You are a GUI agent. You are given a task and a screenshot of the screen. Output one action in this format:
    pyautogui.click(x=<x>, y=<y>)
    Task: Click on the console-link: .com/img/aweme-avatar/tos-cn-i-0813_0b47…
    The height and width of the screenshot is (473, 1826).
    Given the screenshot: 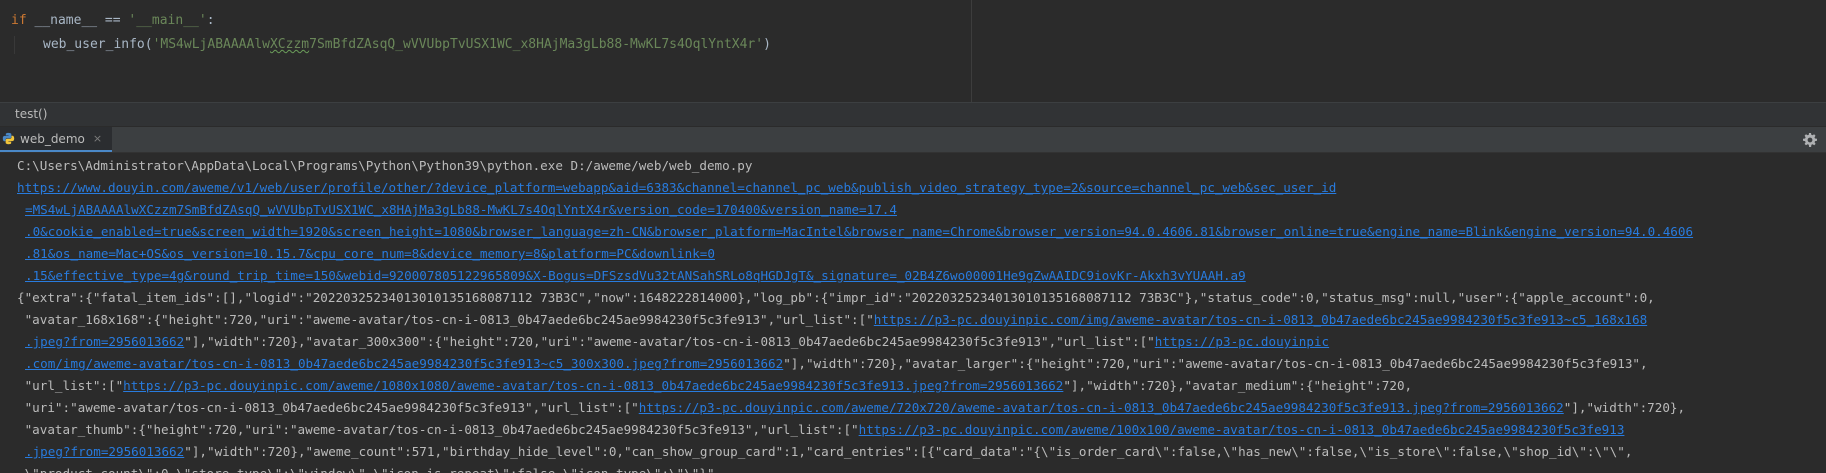 What is the action you would take?
    pyautogui.click(x=404, y=363)
    